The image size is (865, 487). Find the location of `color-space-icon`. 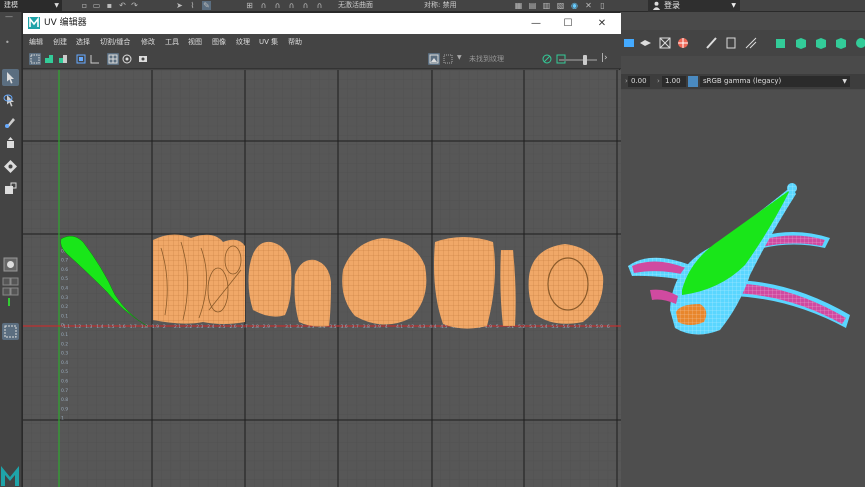

color-space-icon is located at coordinates (693, 81).